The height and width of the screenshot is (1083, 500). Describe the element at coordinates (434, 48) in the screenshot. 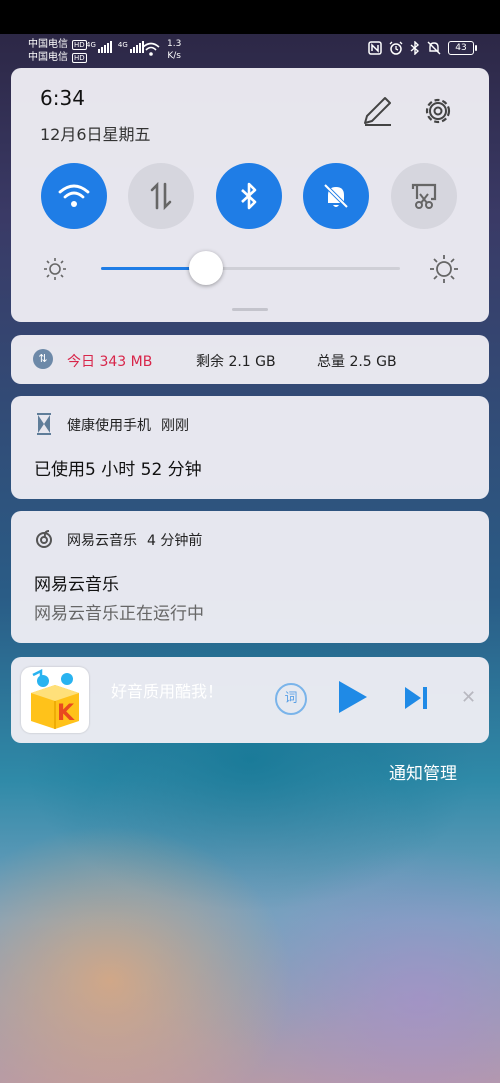

I see `mute-status-icon` at that location.